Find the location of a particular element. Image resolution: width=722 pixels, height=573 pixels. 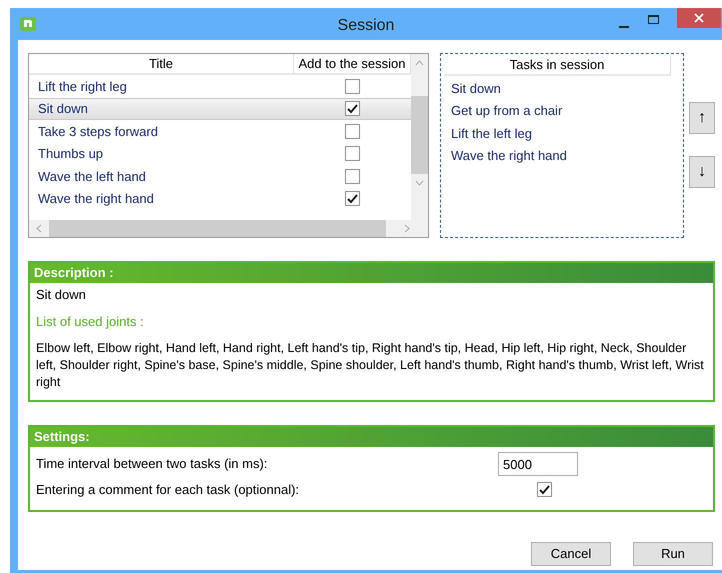

panel-header: Settings: is located at coordinates (371, 437).